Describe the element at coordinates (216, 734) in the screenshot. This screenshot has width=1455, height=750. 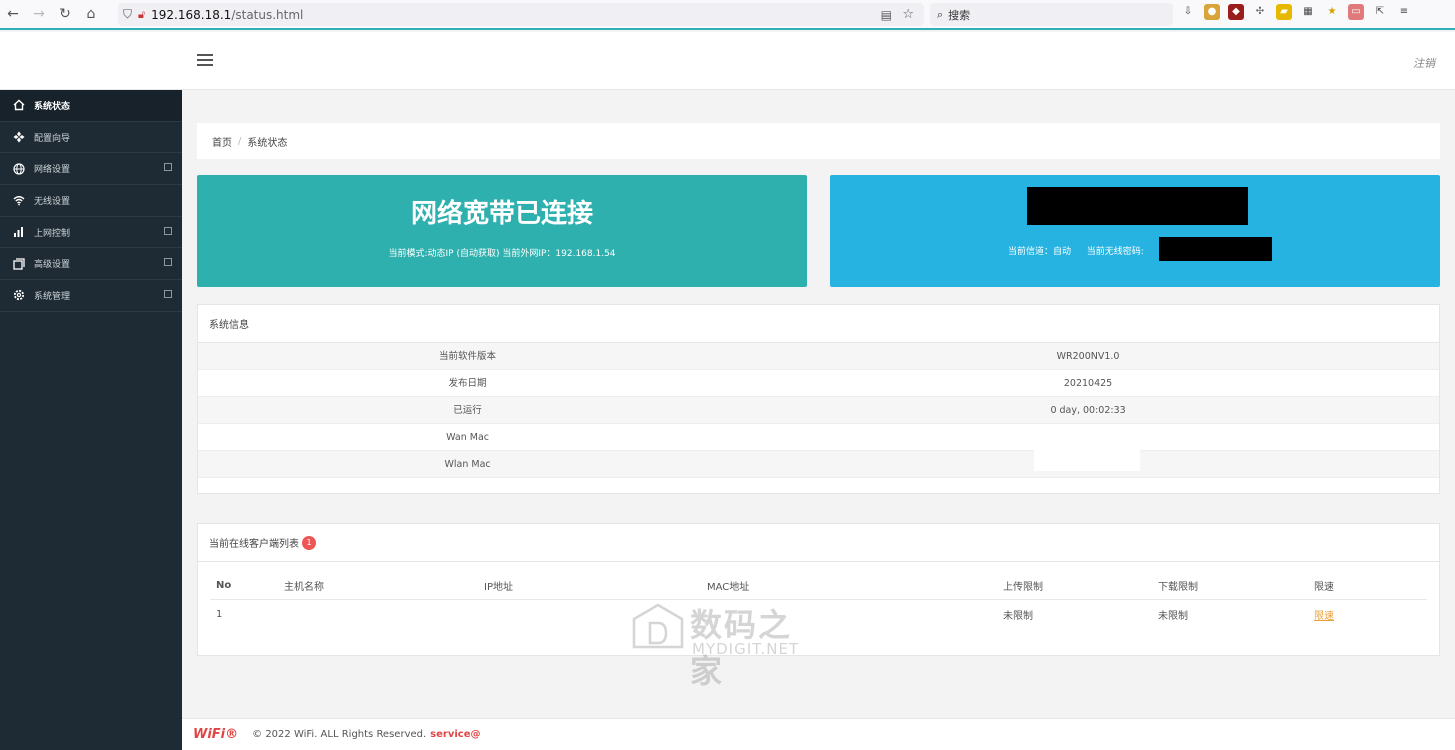
I see `footer-brand: WiFi®` at that location.